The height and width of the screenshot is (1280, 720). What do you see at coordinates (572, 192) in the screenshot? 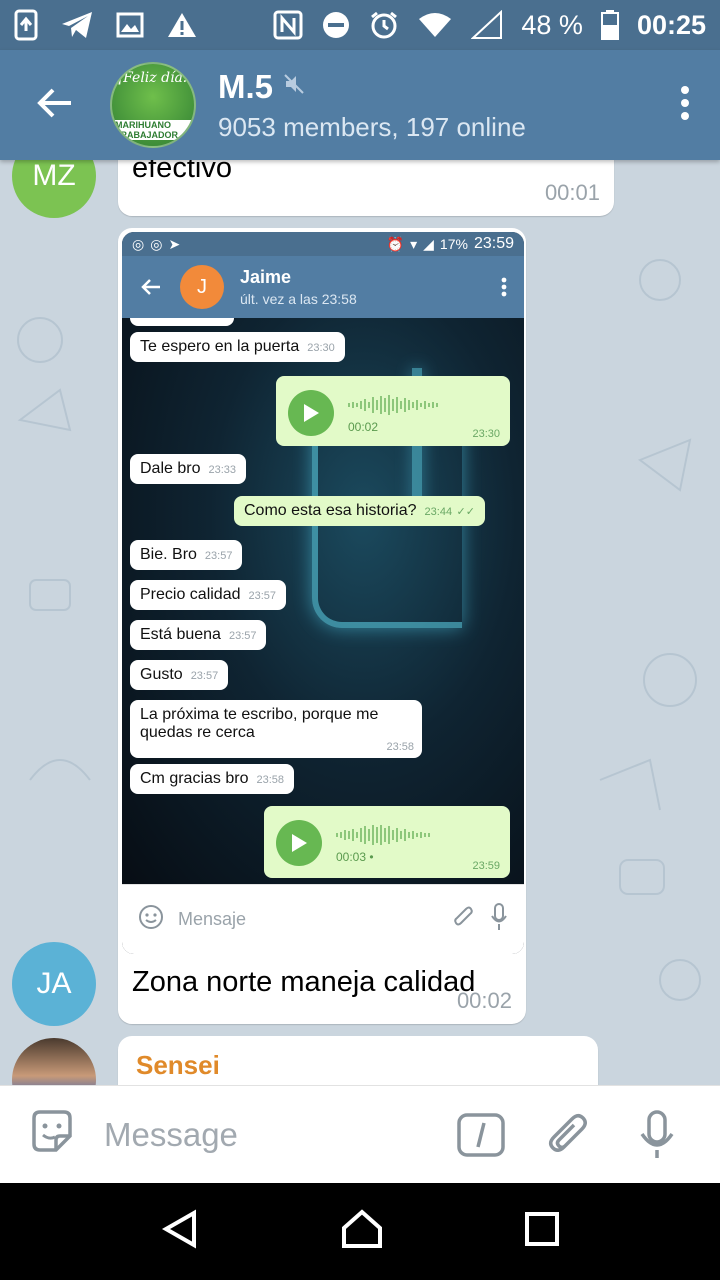
I see `message-time: 00:01` at bounding box center [572, 192].